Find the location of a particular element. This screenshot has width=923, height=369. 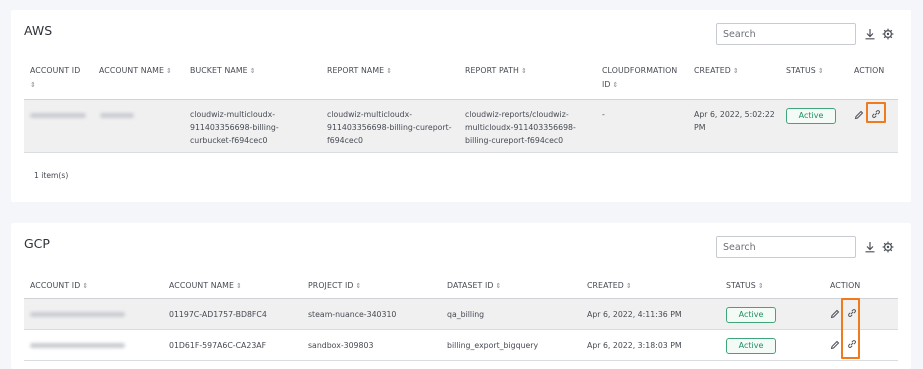

col-report-name: REPORT NAME ⇕ is located at coordinates (359, 71).